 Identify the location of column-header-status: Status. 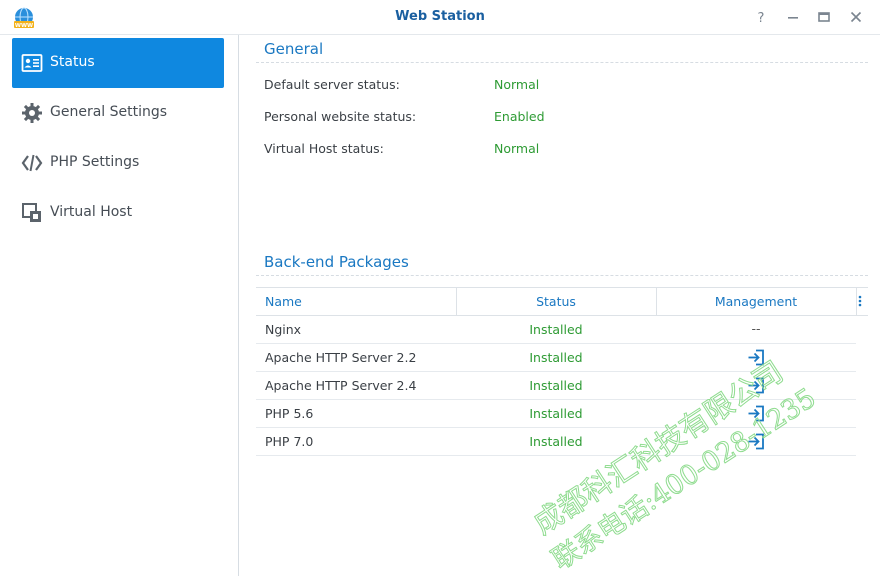
(556, 301).